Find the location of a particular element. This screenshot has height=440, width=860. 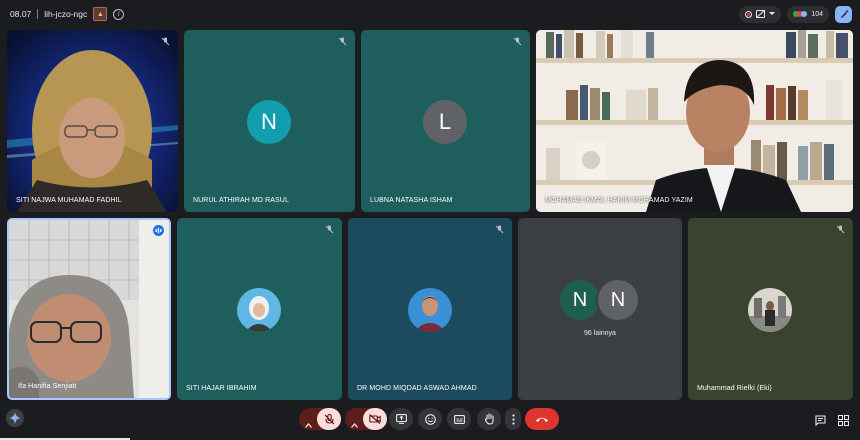

more-vert-icon is located at coordinates (513, 419).